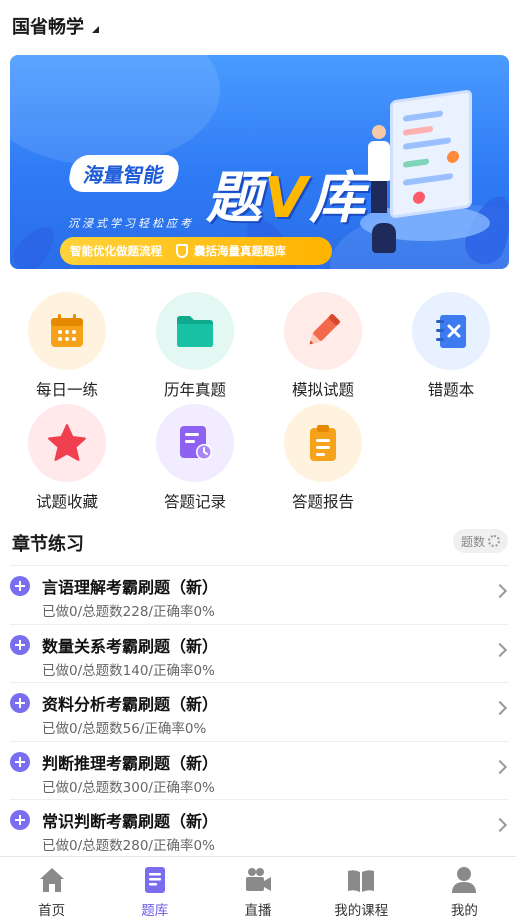 Image resolution: width=516 pixels, height=917 pixels. Describe the element at coordinates (259, 594) in the screenshot. I see `list-item: 言语理解考霸刷题（新） 已做0/总题数228/正确率0%` at that location.